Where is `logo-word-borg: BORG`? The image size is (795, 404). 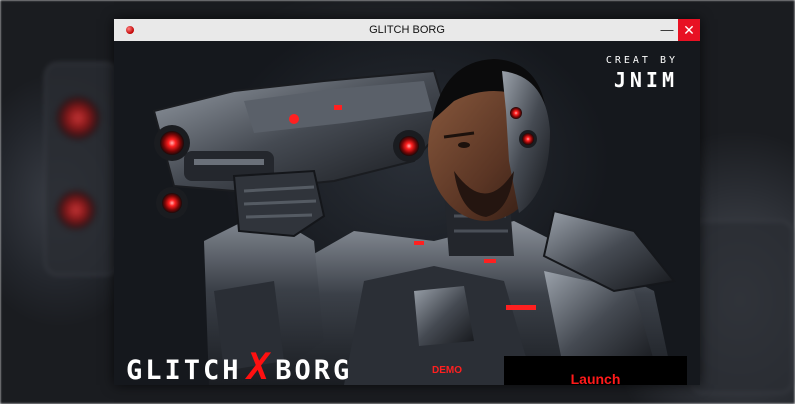
logo-word-borg: BORG is located at coordinates (314, 370).